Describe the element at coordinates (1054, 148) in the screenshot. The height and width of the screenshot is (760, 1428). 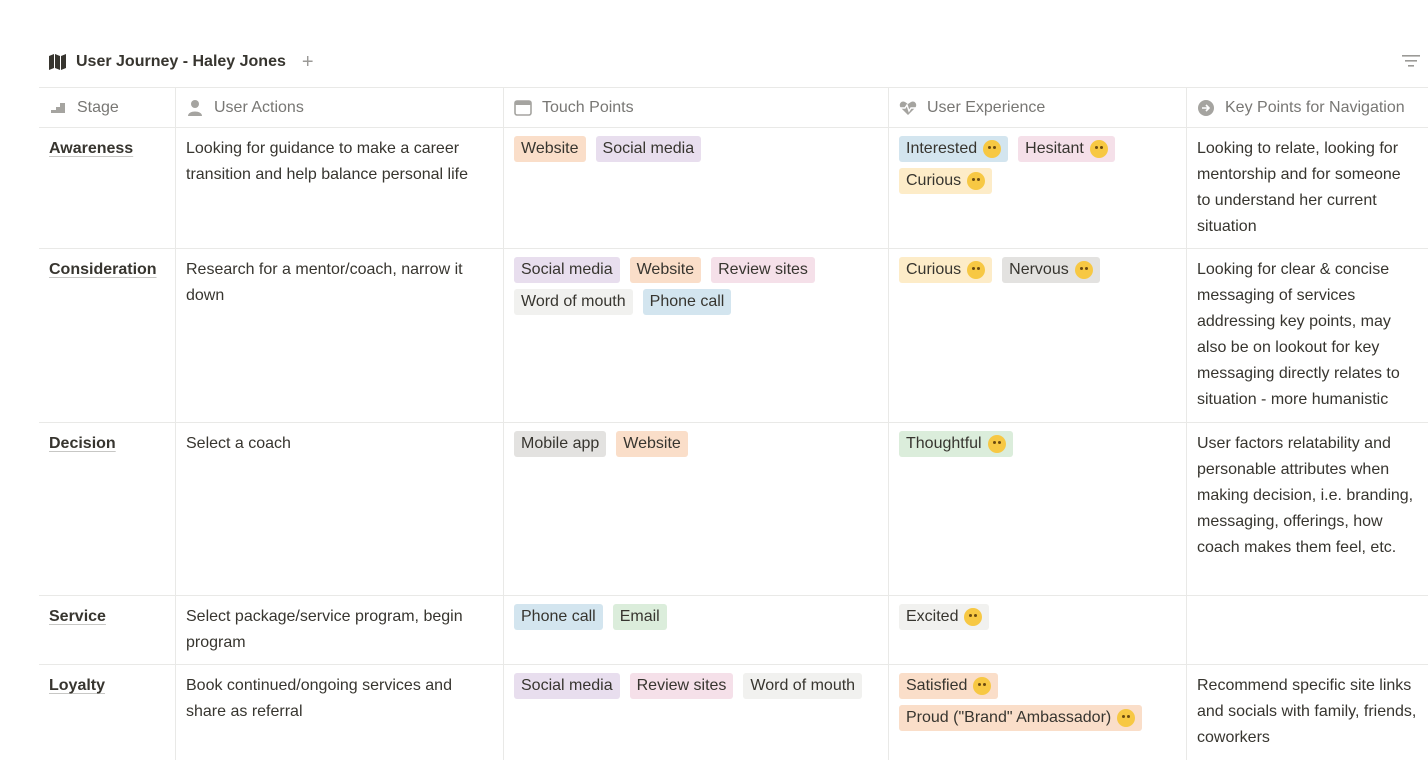
I see `experience-tag-label: Hesitant` at that location.